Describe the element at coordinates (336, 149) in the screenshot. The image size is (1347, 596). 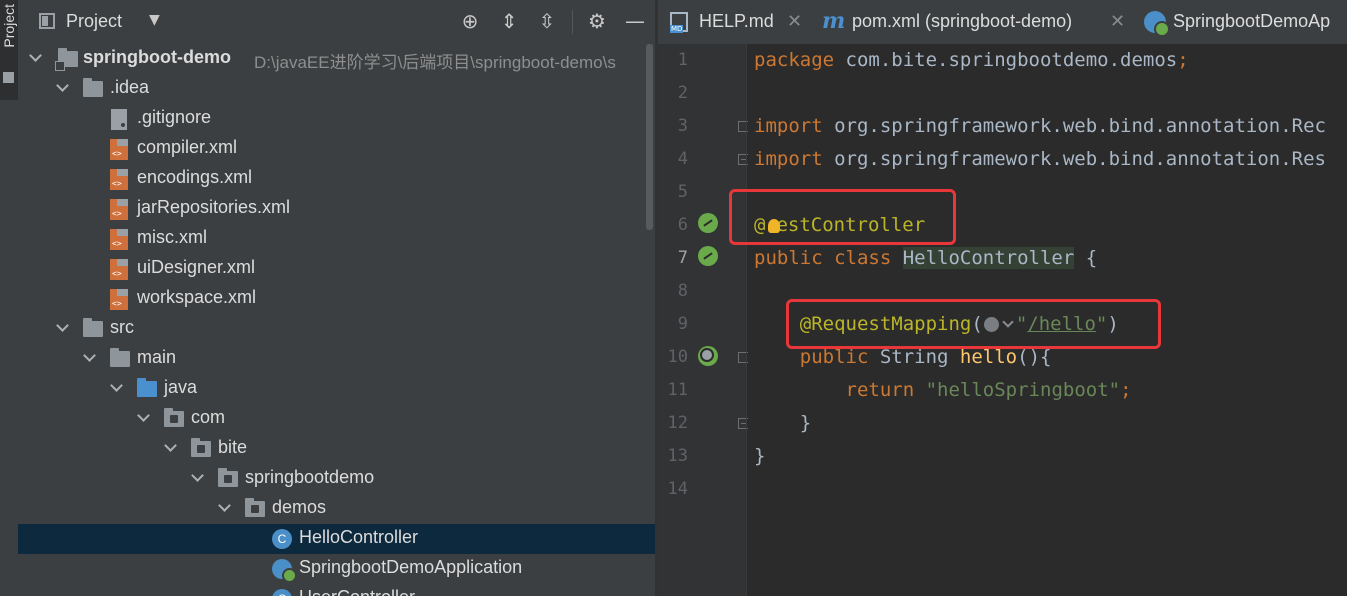
I see `tree-item-compiler-xml: compiler.xml` at that location.